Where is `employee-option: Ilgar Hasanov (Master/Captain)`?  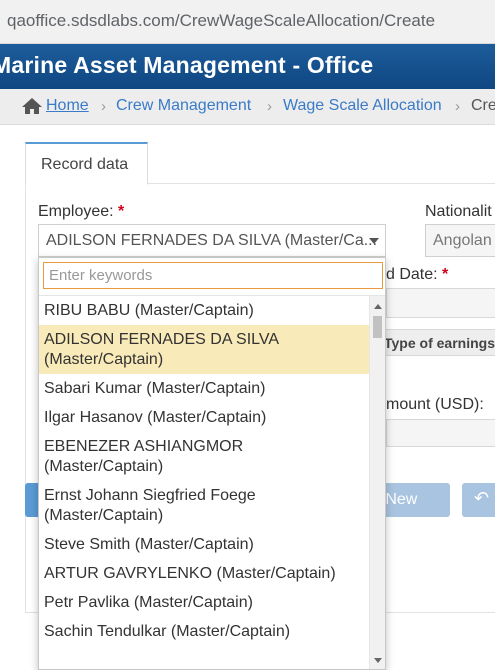
employee-option: Ilgar Hasanov (Master/Captain) is located at coordinates (204, 417).